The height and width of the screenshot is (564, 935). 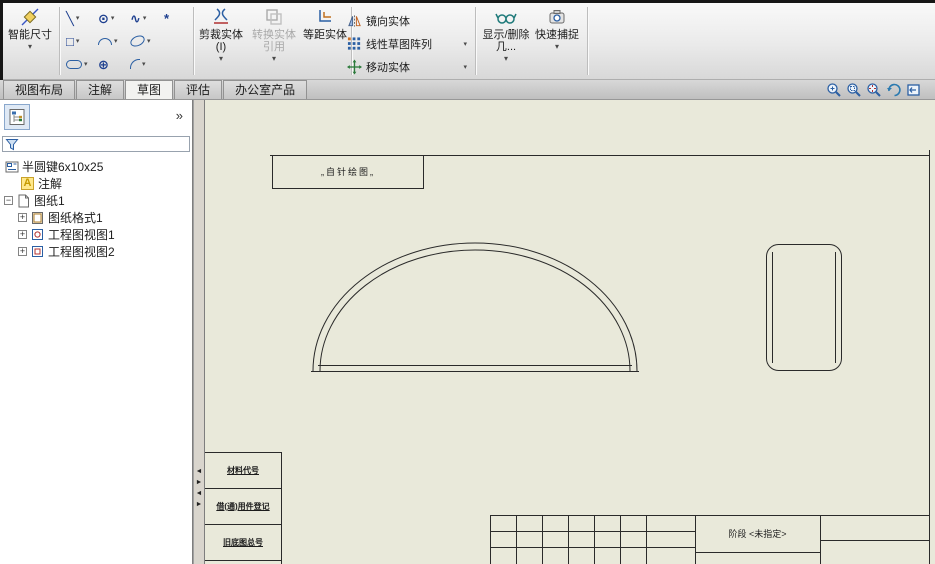 I want to click on tree-root-item: 半圆键6x10x25, so click(x=96, y=166).